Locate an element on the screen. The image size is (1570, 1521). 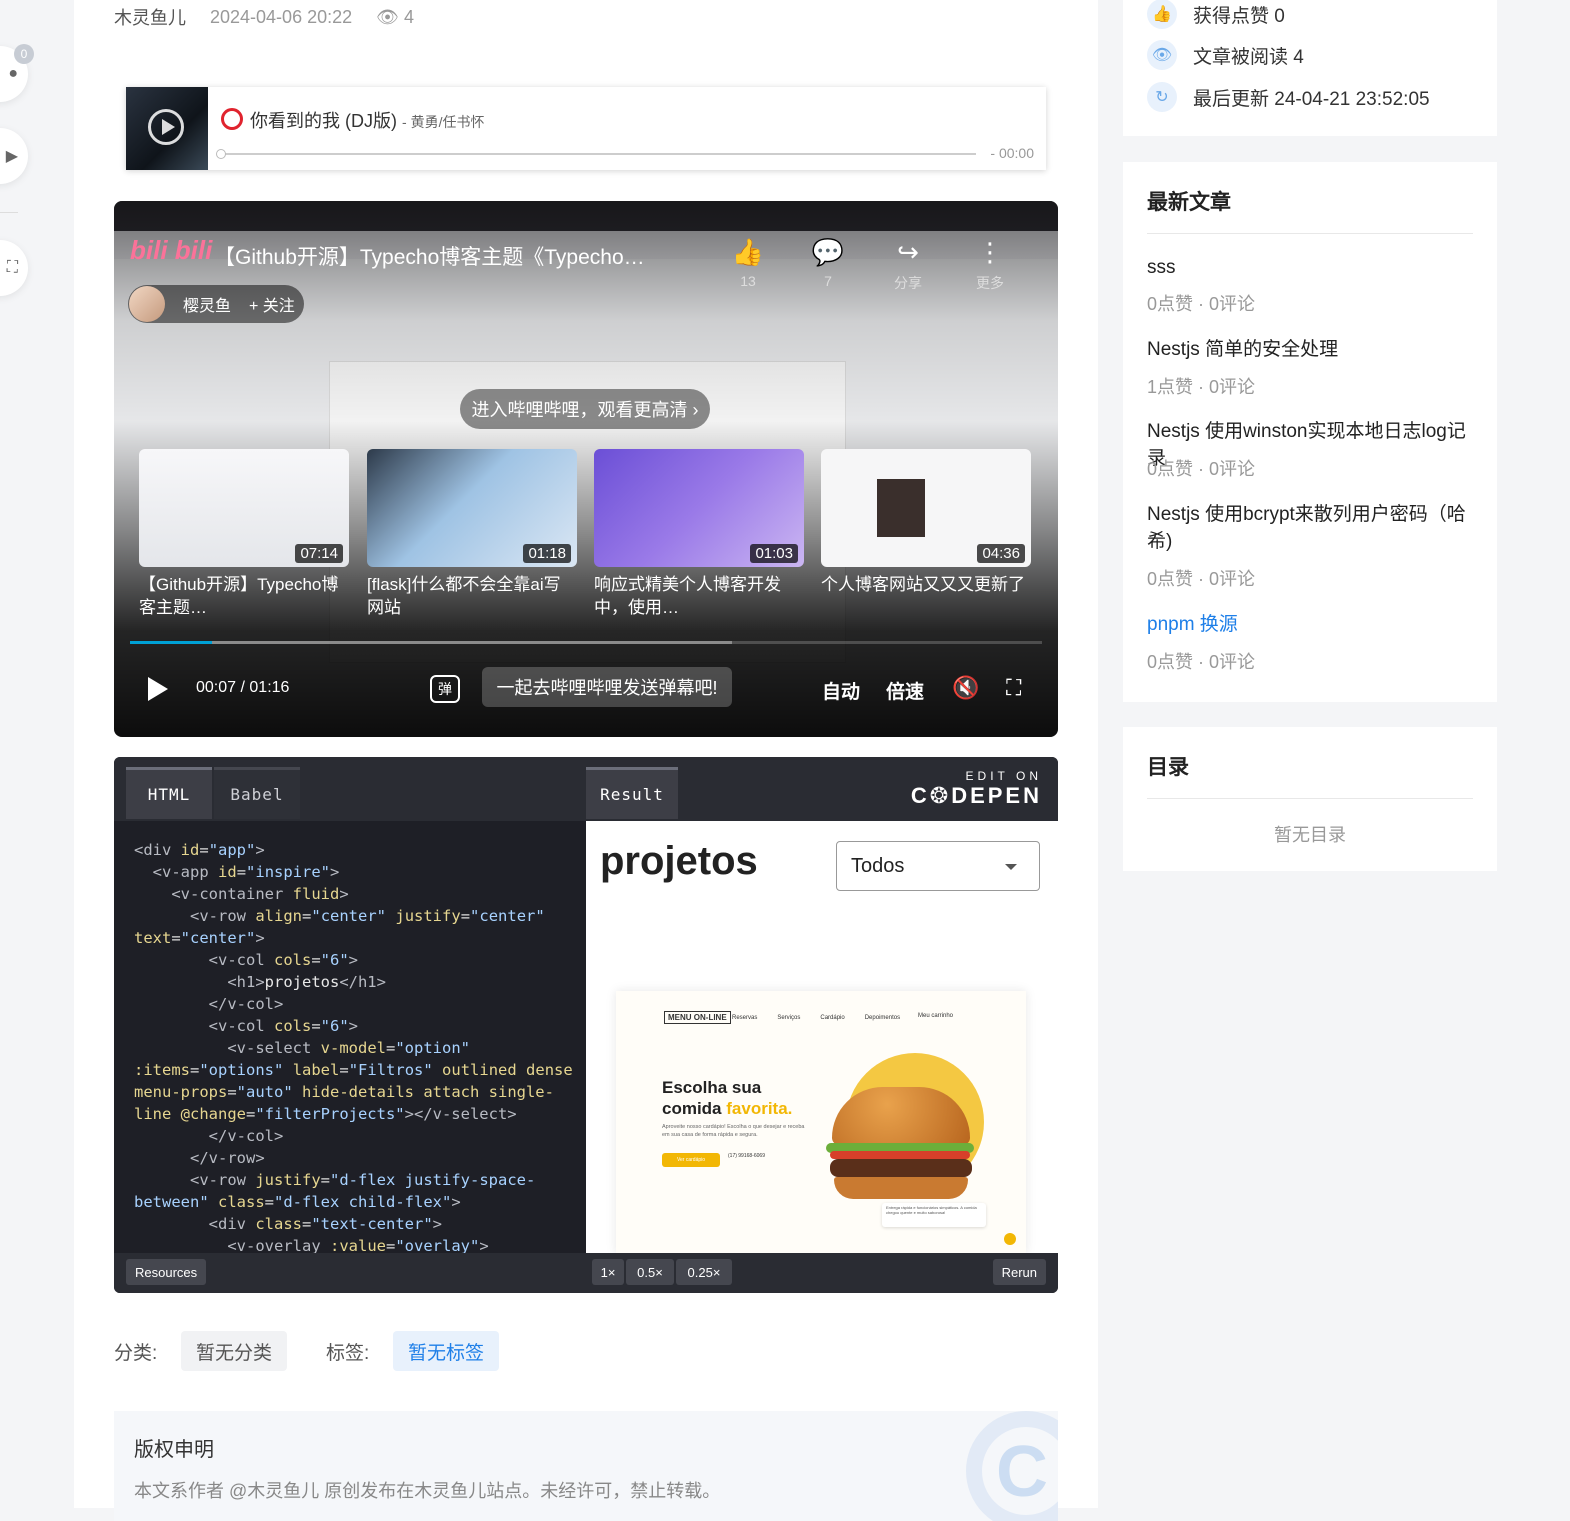
video-duration: 01:18 is located at coordinates (547, 553).